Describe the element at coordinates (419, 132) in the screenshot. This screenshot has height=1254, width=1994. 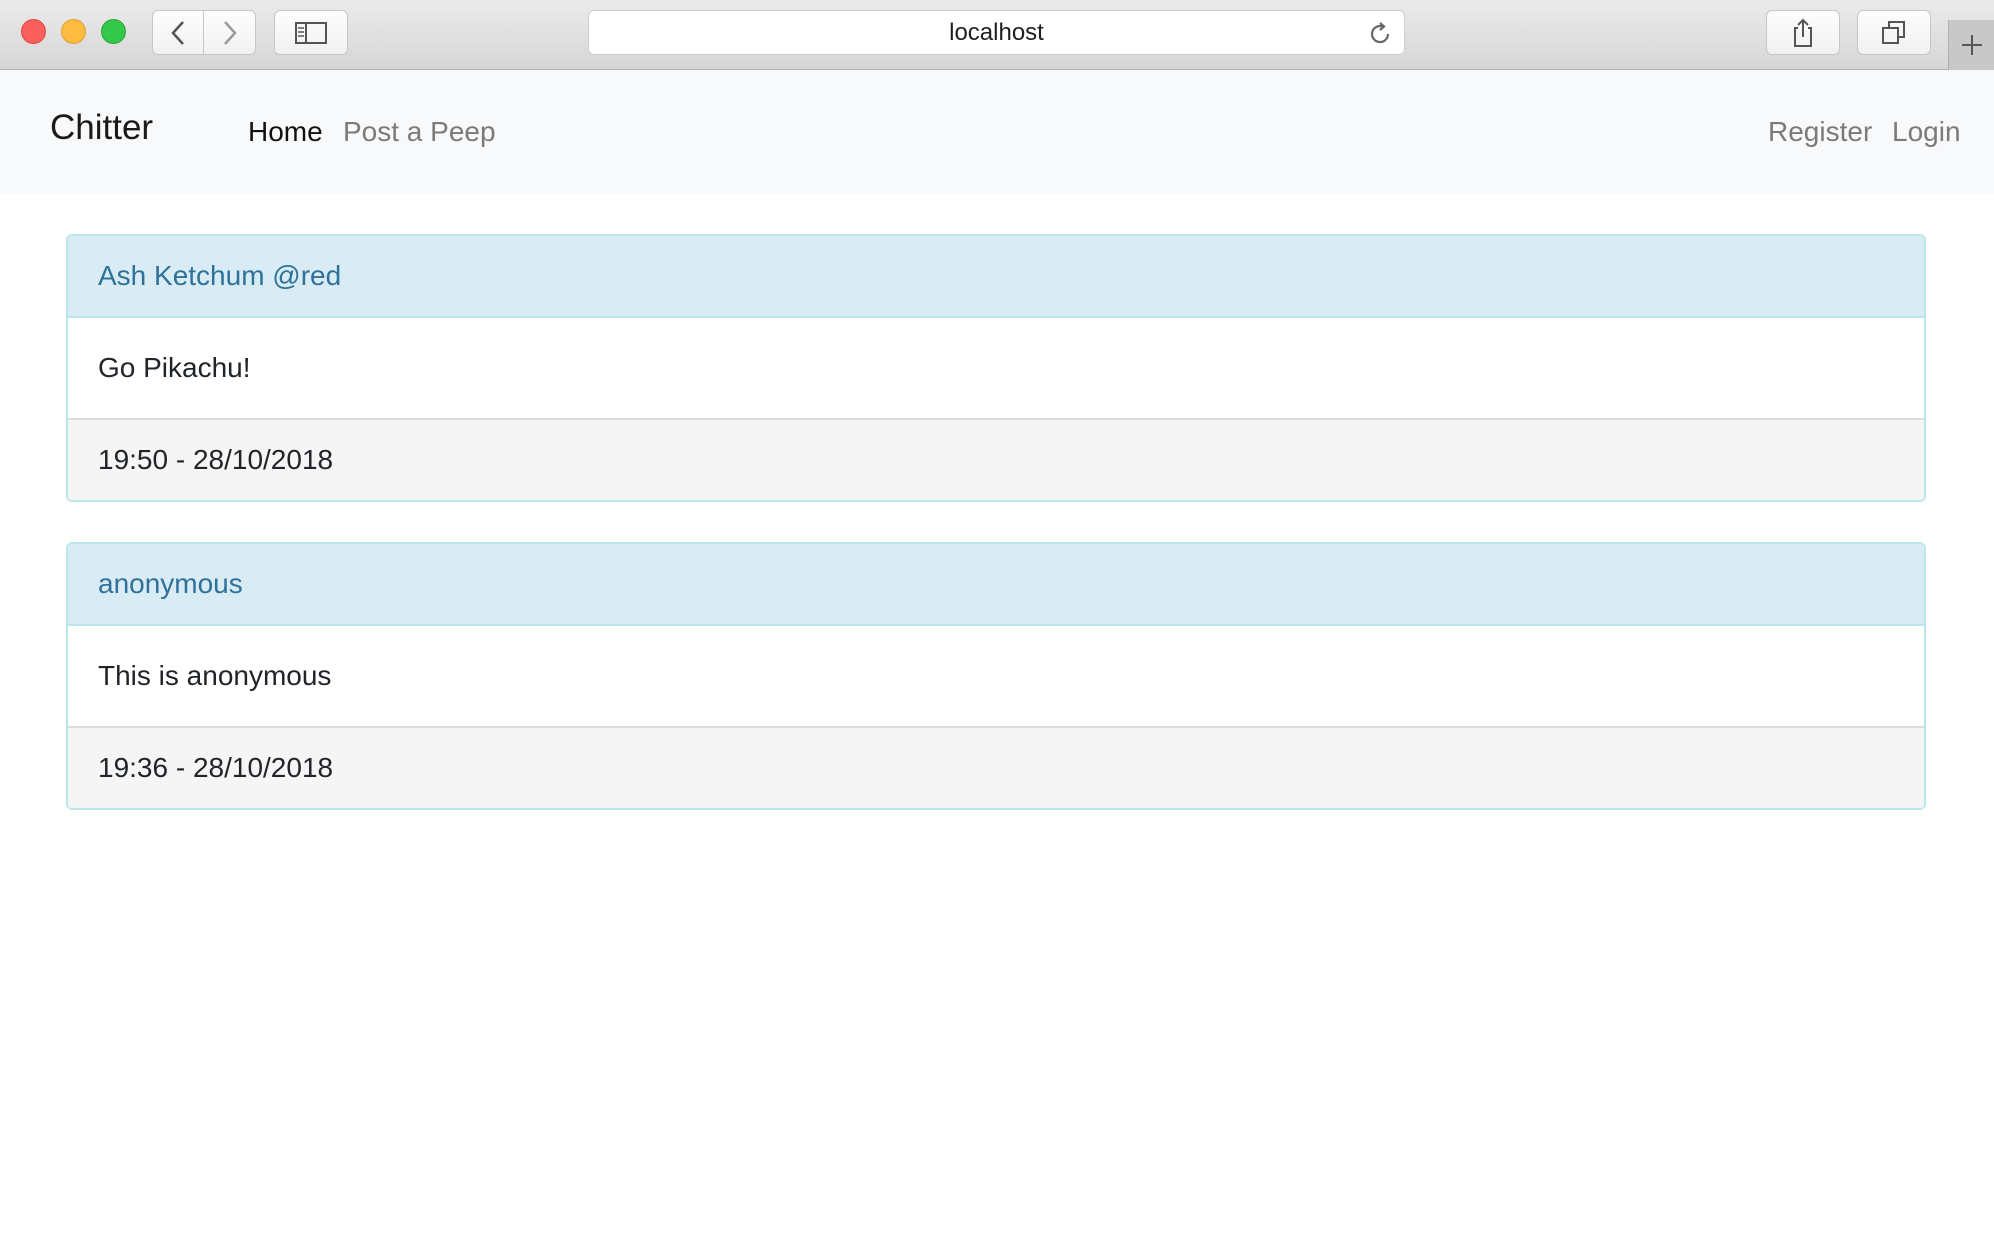
I see `nav-post-peep-link: Post a Peep` at that location.